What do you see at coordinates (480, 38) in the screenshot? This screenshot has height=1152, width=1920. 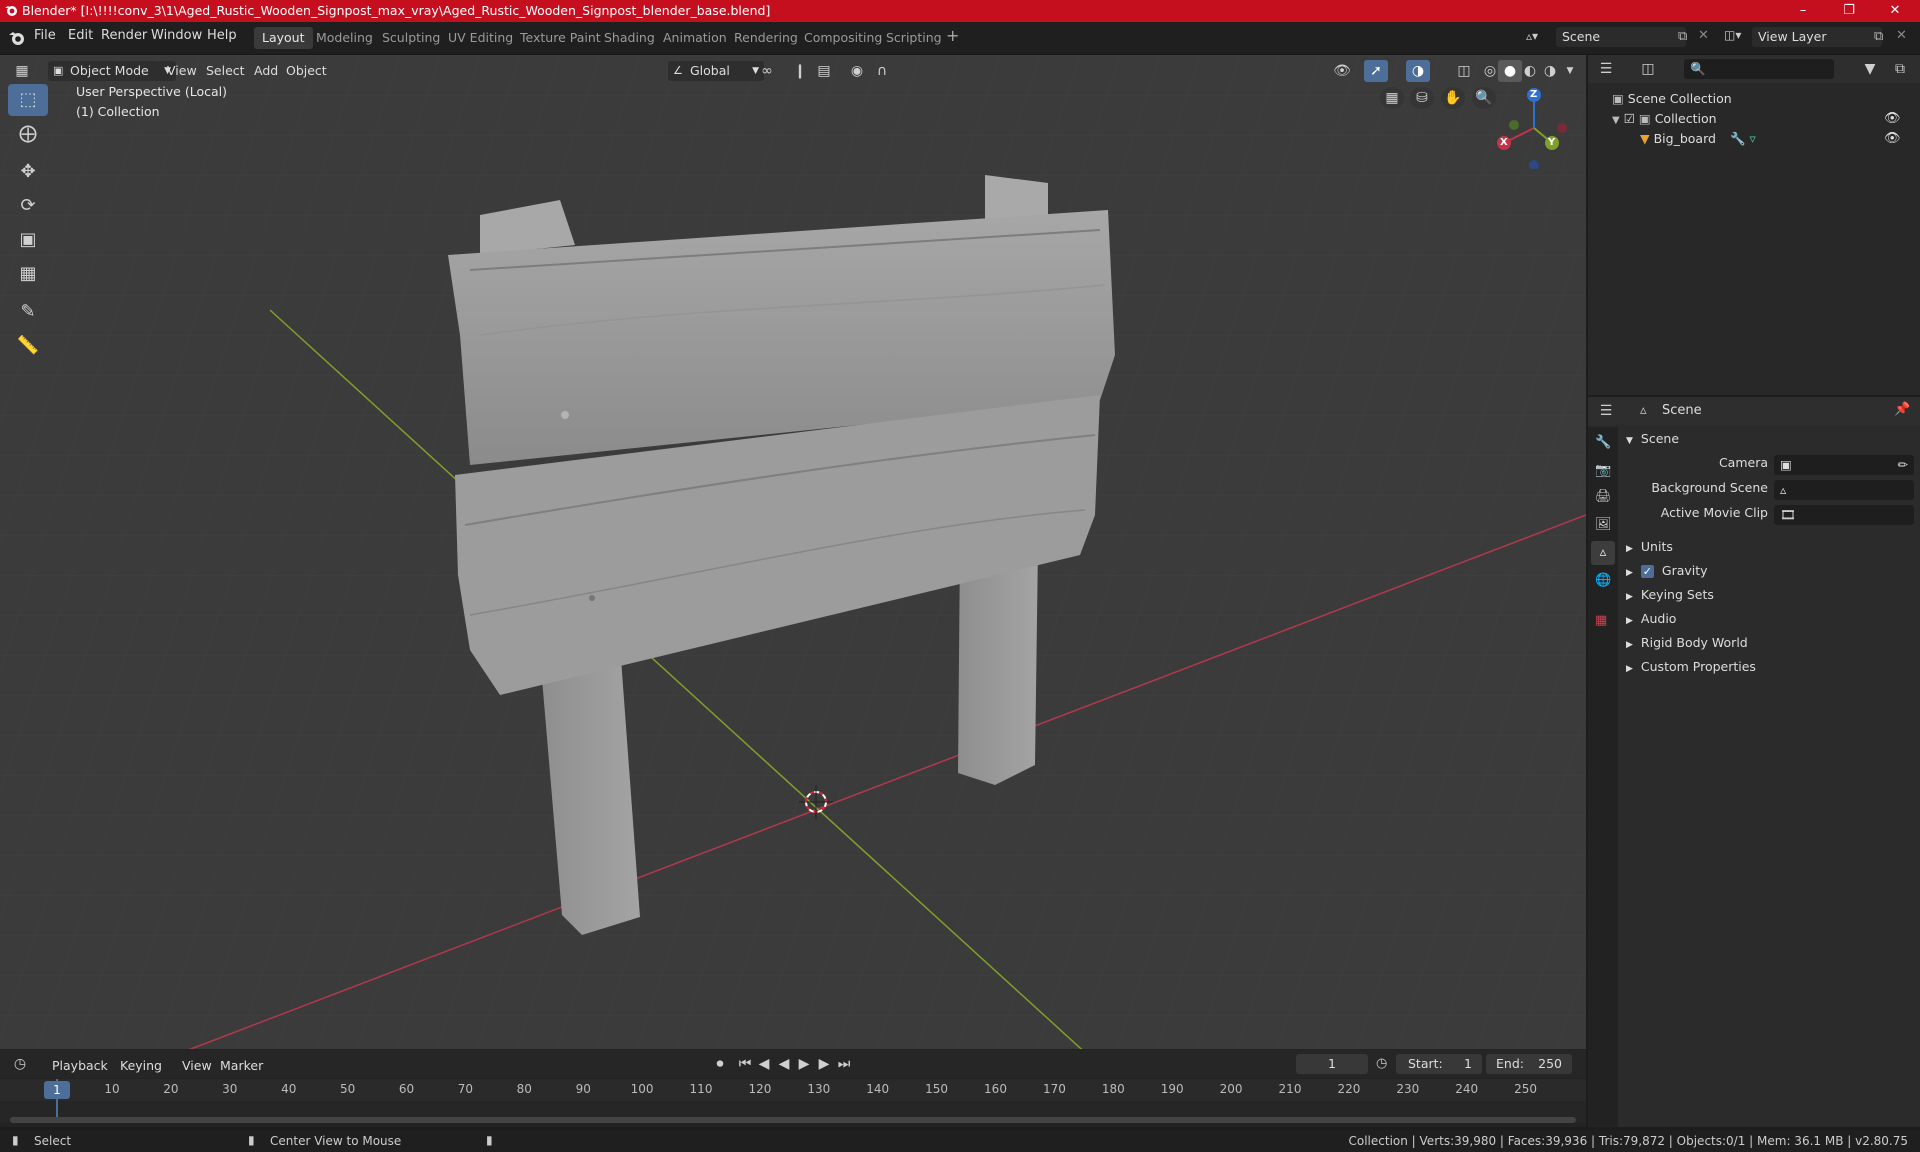 I see `tab-uv-editing: UV Editing` at bounding box center [480, 38].